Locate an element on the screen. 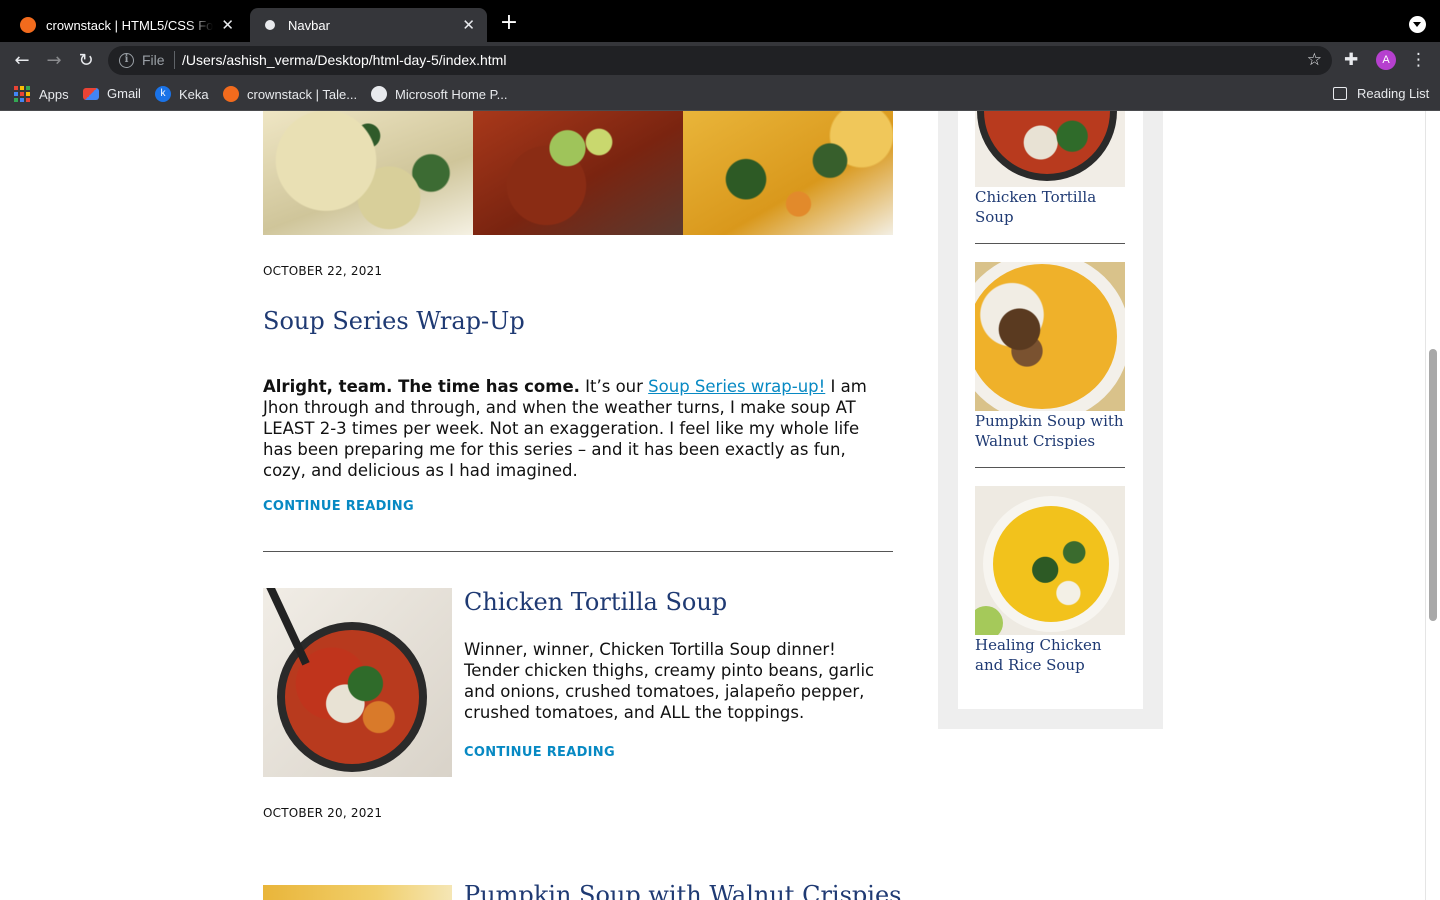 This screenshot has width=1440, height=900. back-button: ← is located at coordinates (22, 61).